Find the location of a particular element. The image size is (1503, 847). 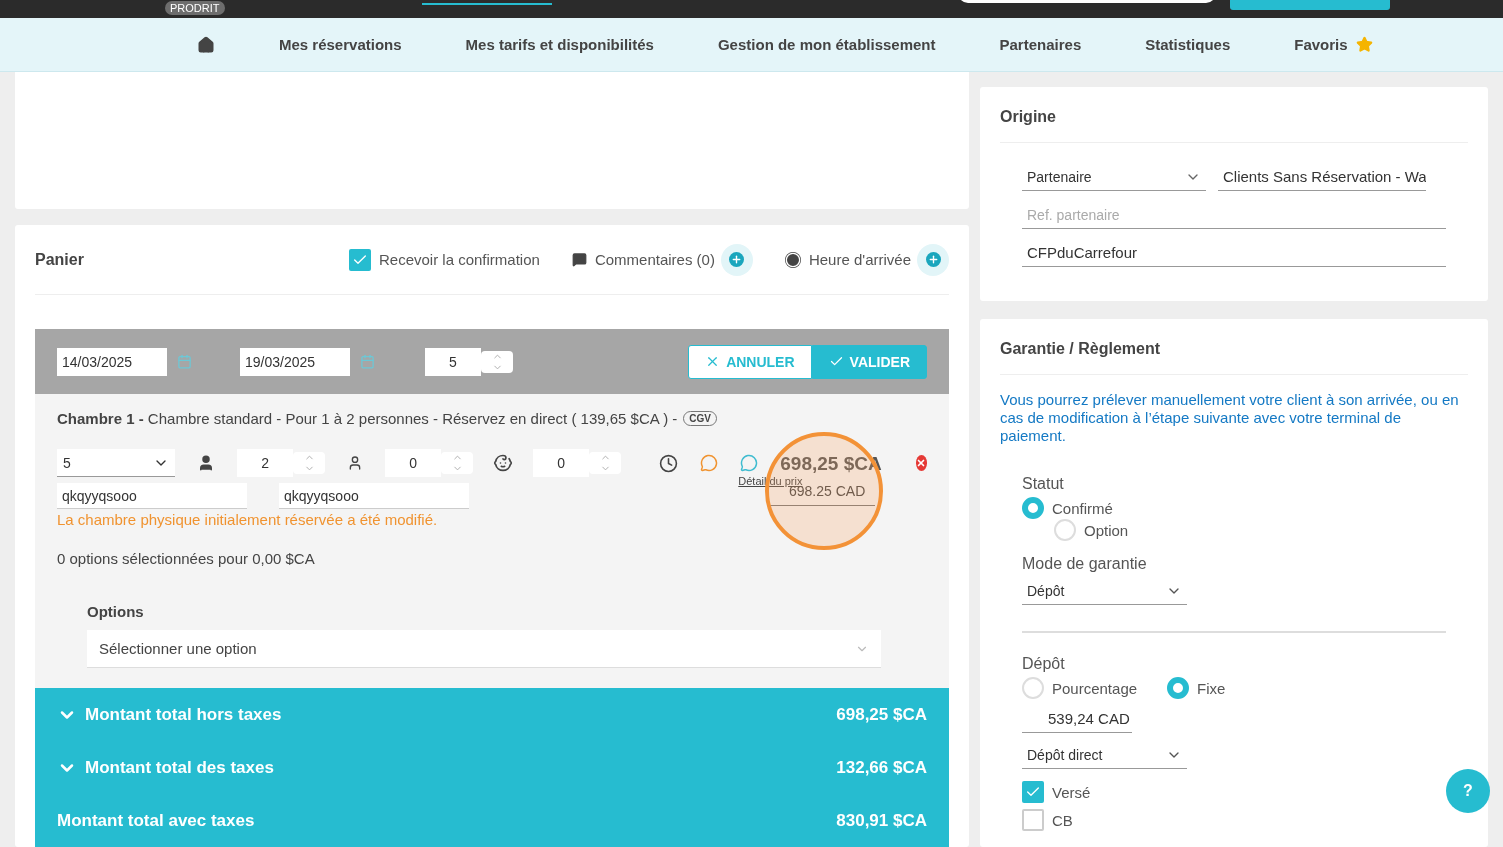

reference-field: CFPduCarrefour is located at coordinates (1234, 253).